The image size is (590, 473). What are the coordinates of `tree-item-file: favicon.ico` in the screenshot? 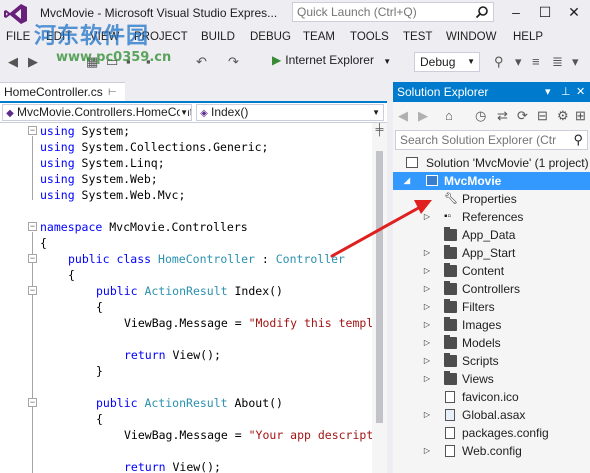 It's located at (491, 397).